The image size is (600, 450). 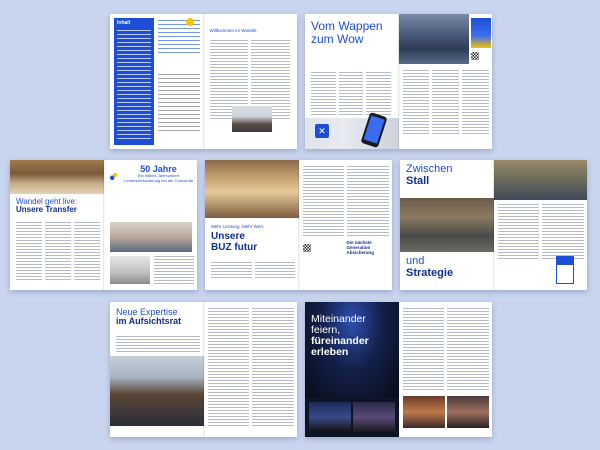 What do you see at coordinates (330, 417) in the screenshot?
I see `crowd-photo` at bounding box center [330, 417].